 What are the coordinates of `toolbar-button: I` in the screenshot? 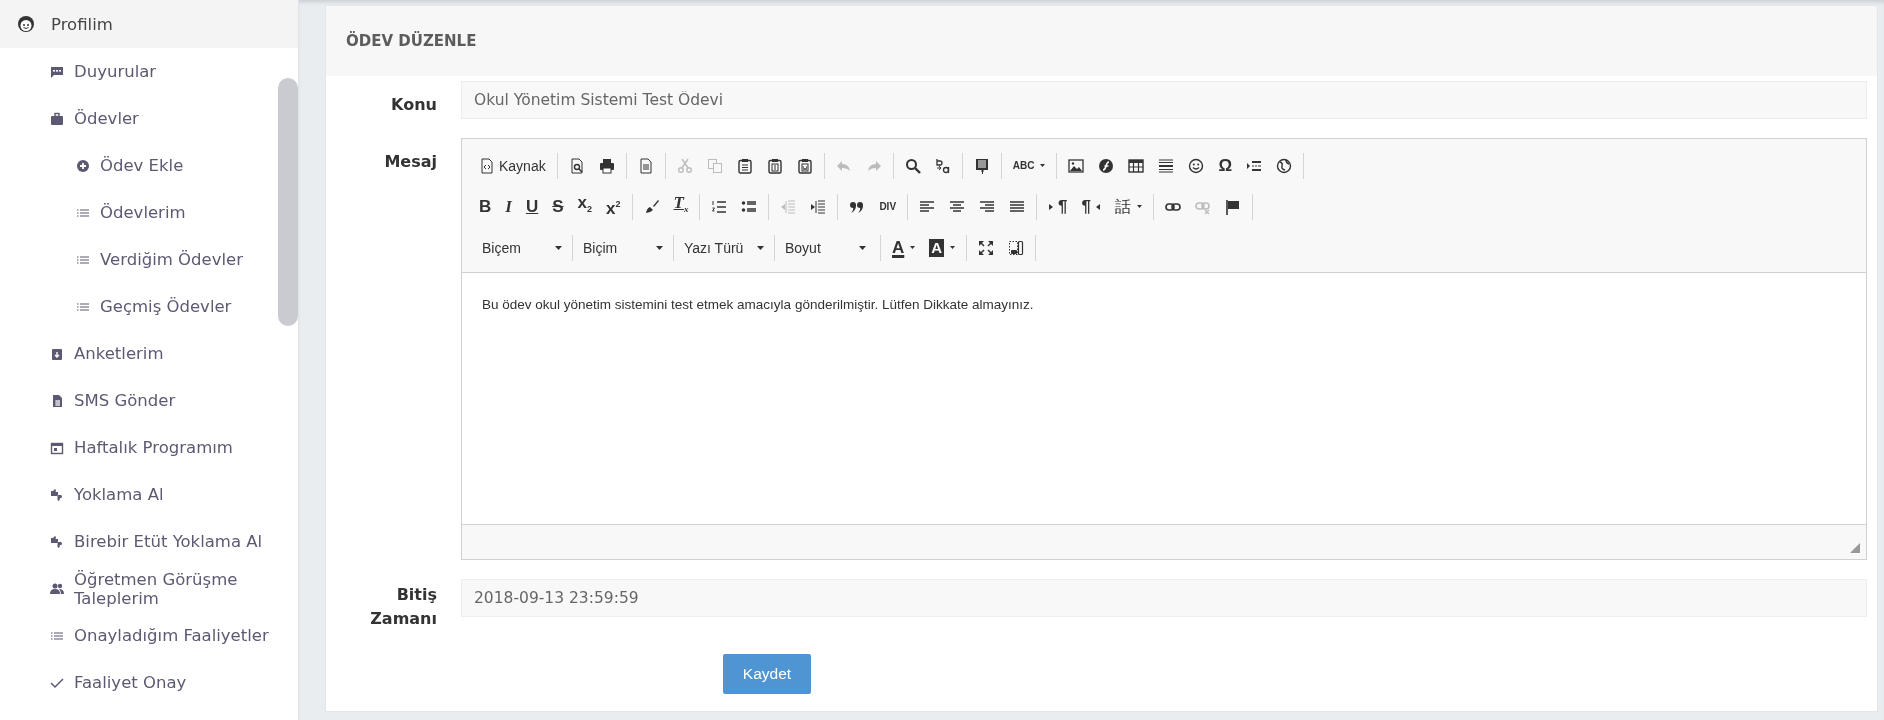 It's located at (508, 206).